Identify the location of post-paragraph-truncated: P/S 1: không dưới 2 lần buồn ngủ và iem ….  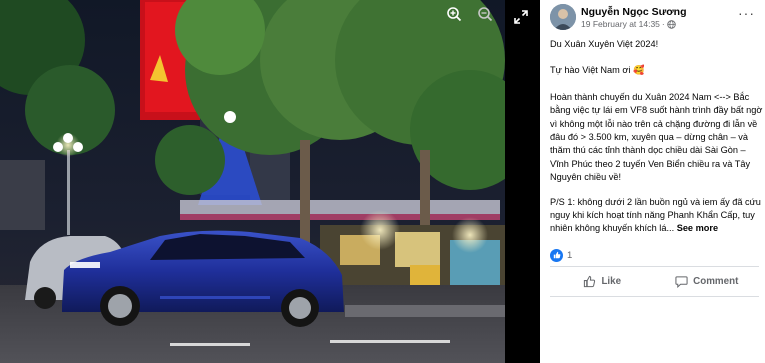
(656, 216).